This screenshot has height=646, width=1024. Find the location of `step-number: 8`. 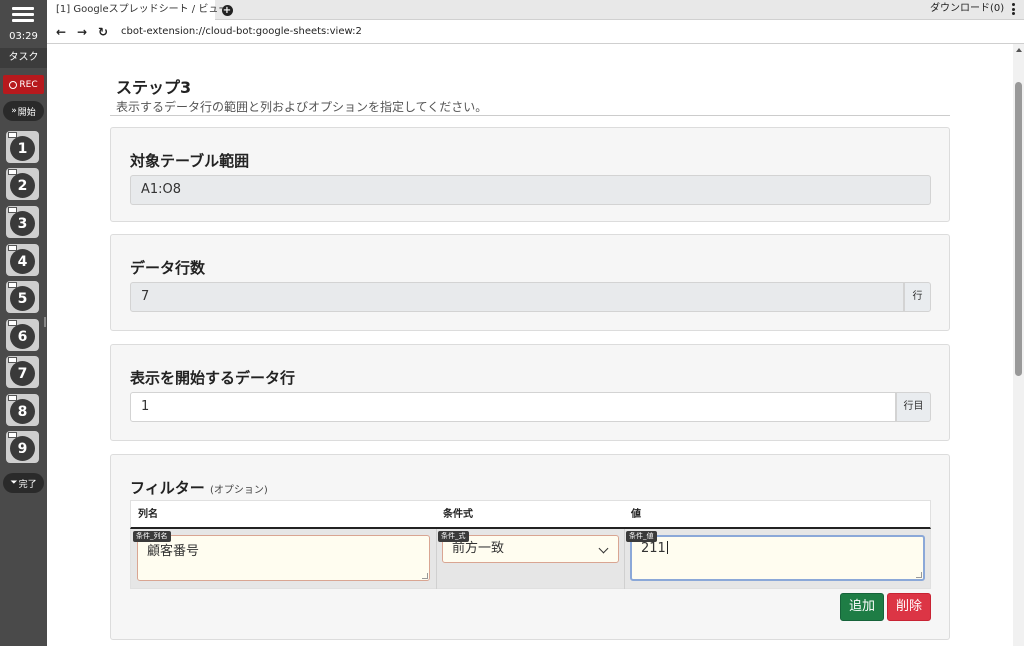

step-number: 8 is located at coordinates (22, 411).